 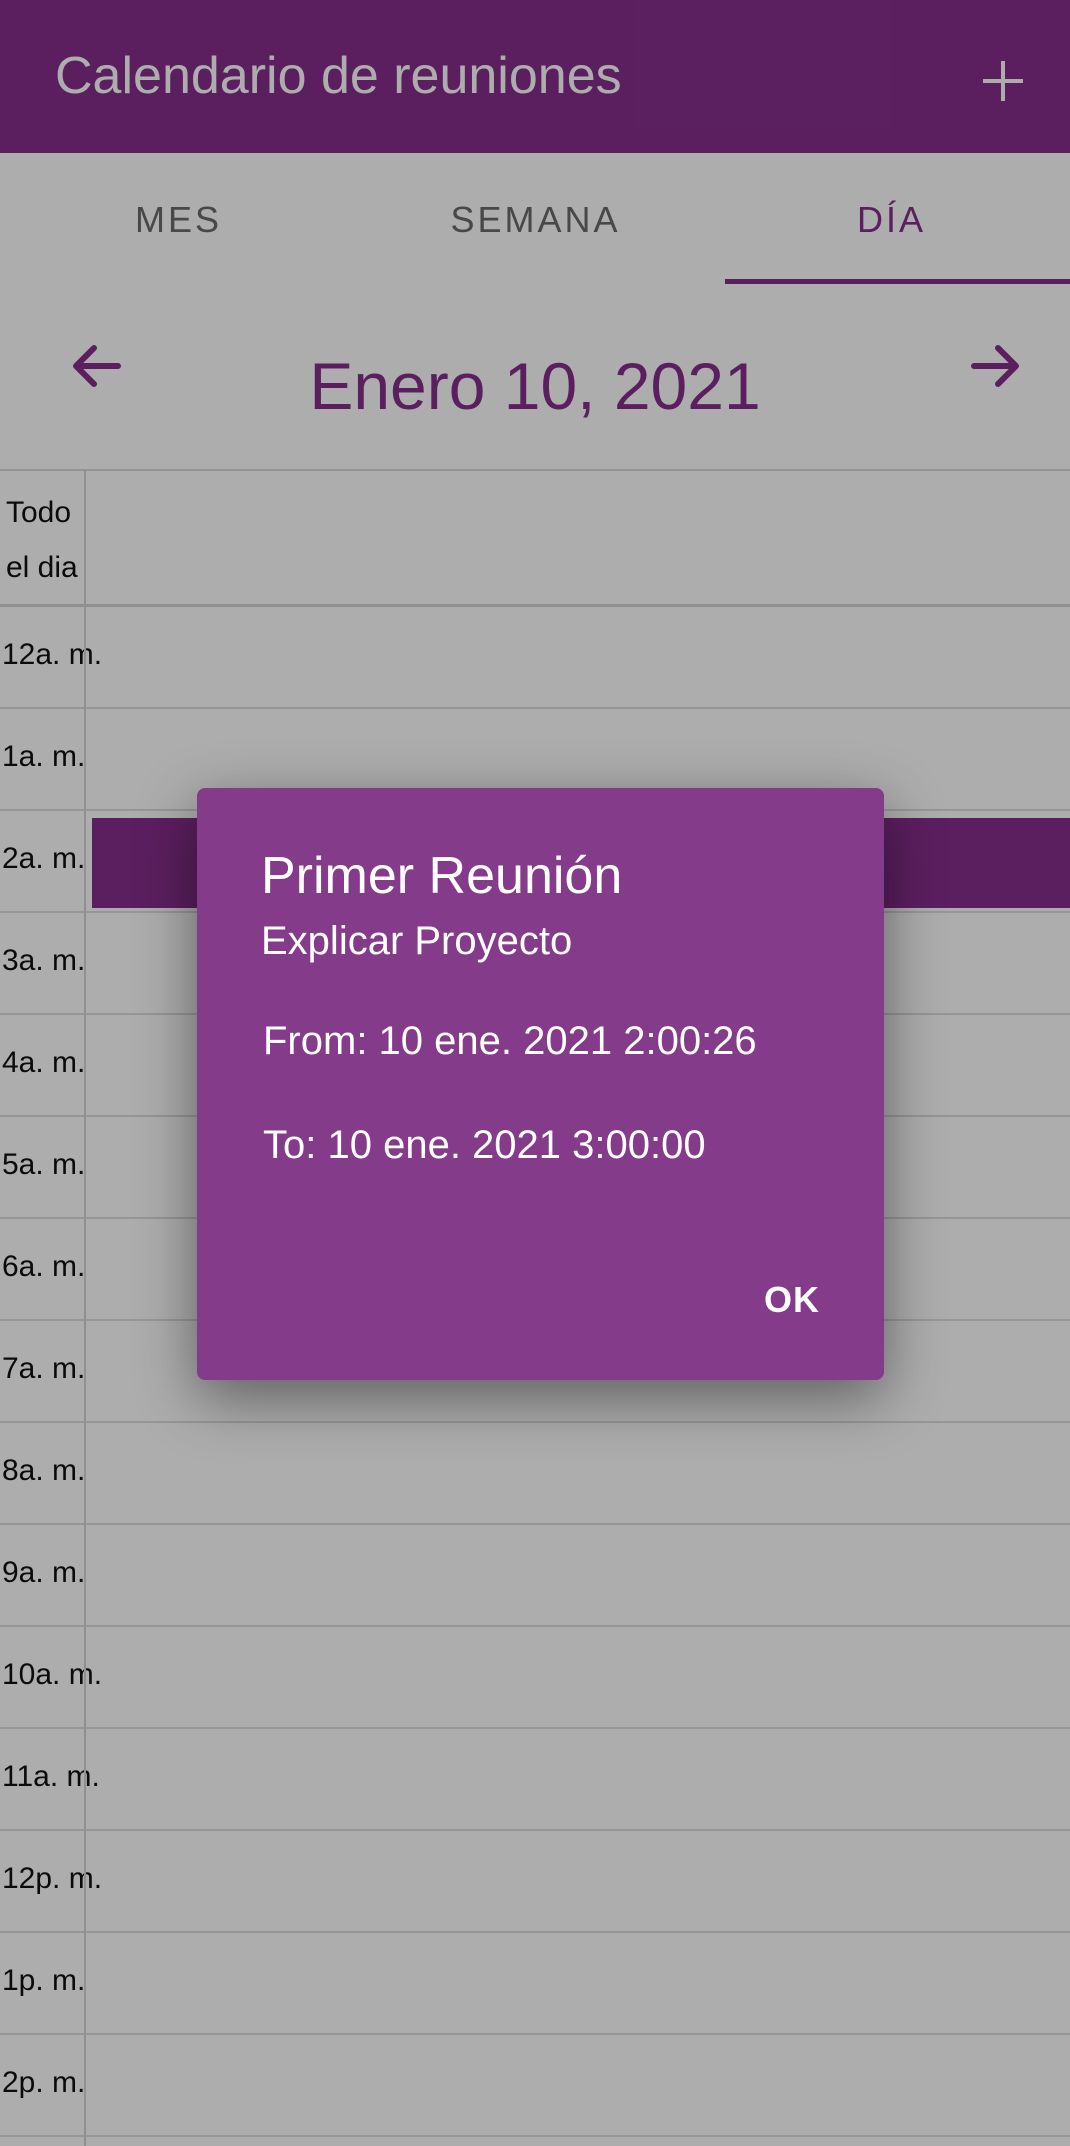 What do you see at coordinates (792, 1300) in the screenshot?
I see `ok-button: OK` at bounding box center [792, 1300].